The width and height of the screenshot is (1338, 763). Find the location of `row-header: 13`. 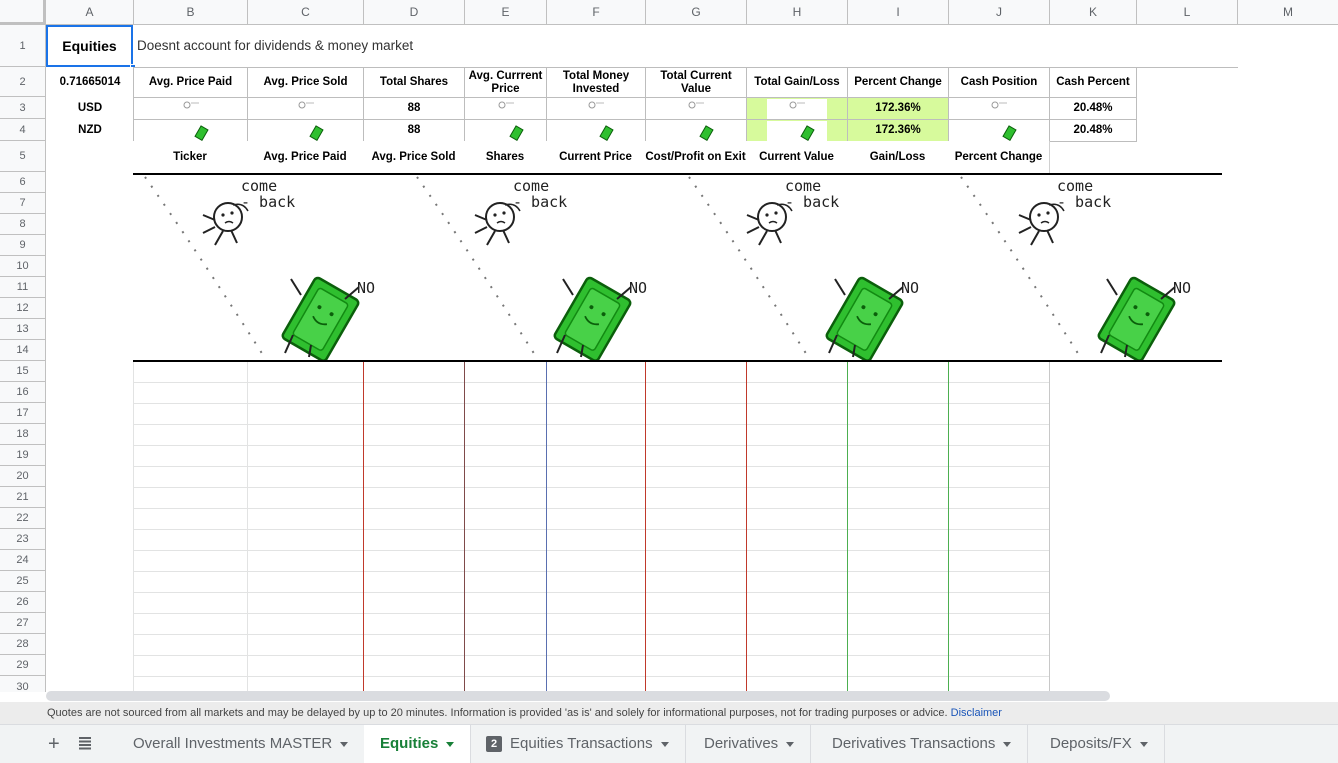

row-header: 13 is located at coordinates (22, 329).